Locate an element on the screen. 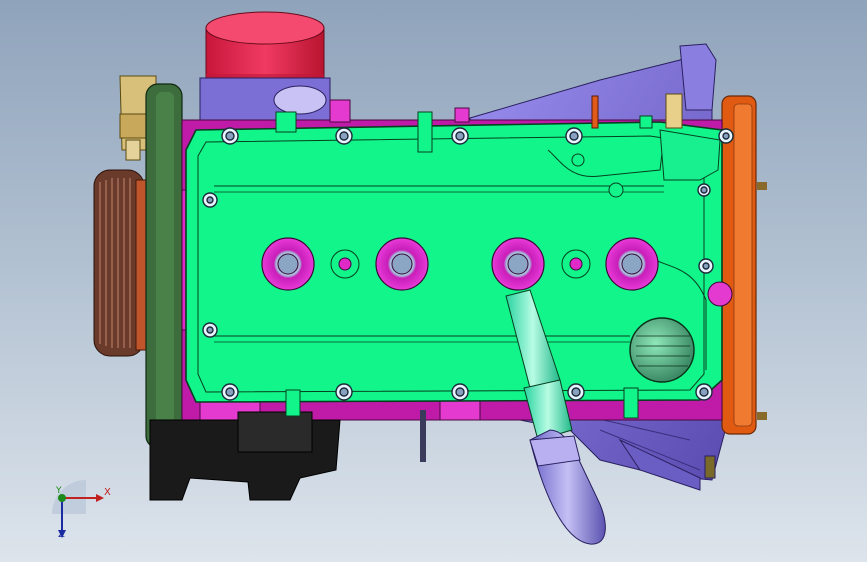 This screenshot has height=562, width=867. flywheel is located at coordinates (744, 265).